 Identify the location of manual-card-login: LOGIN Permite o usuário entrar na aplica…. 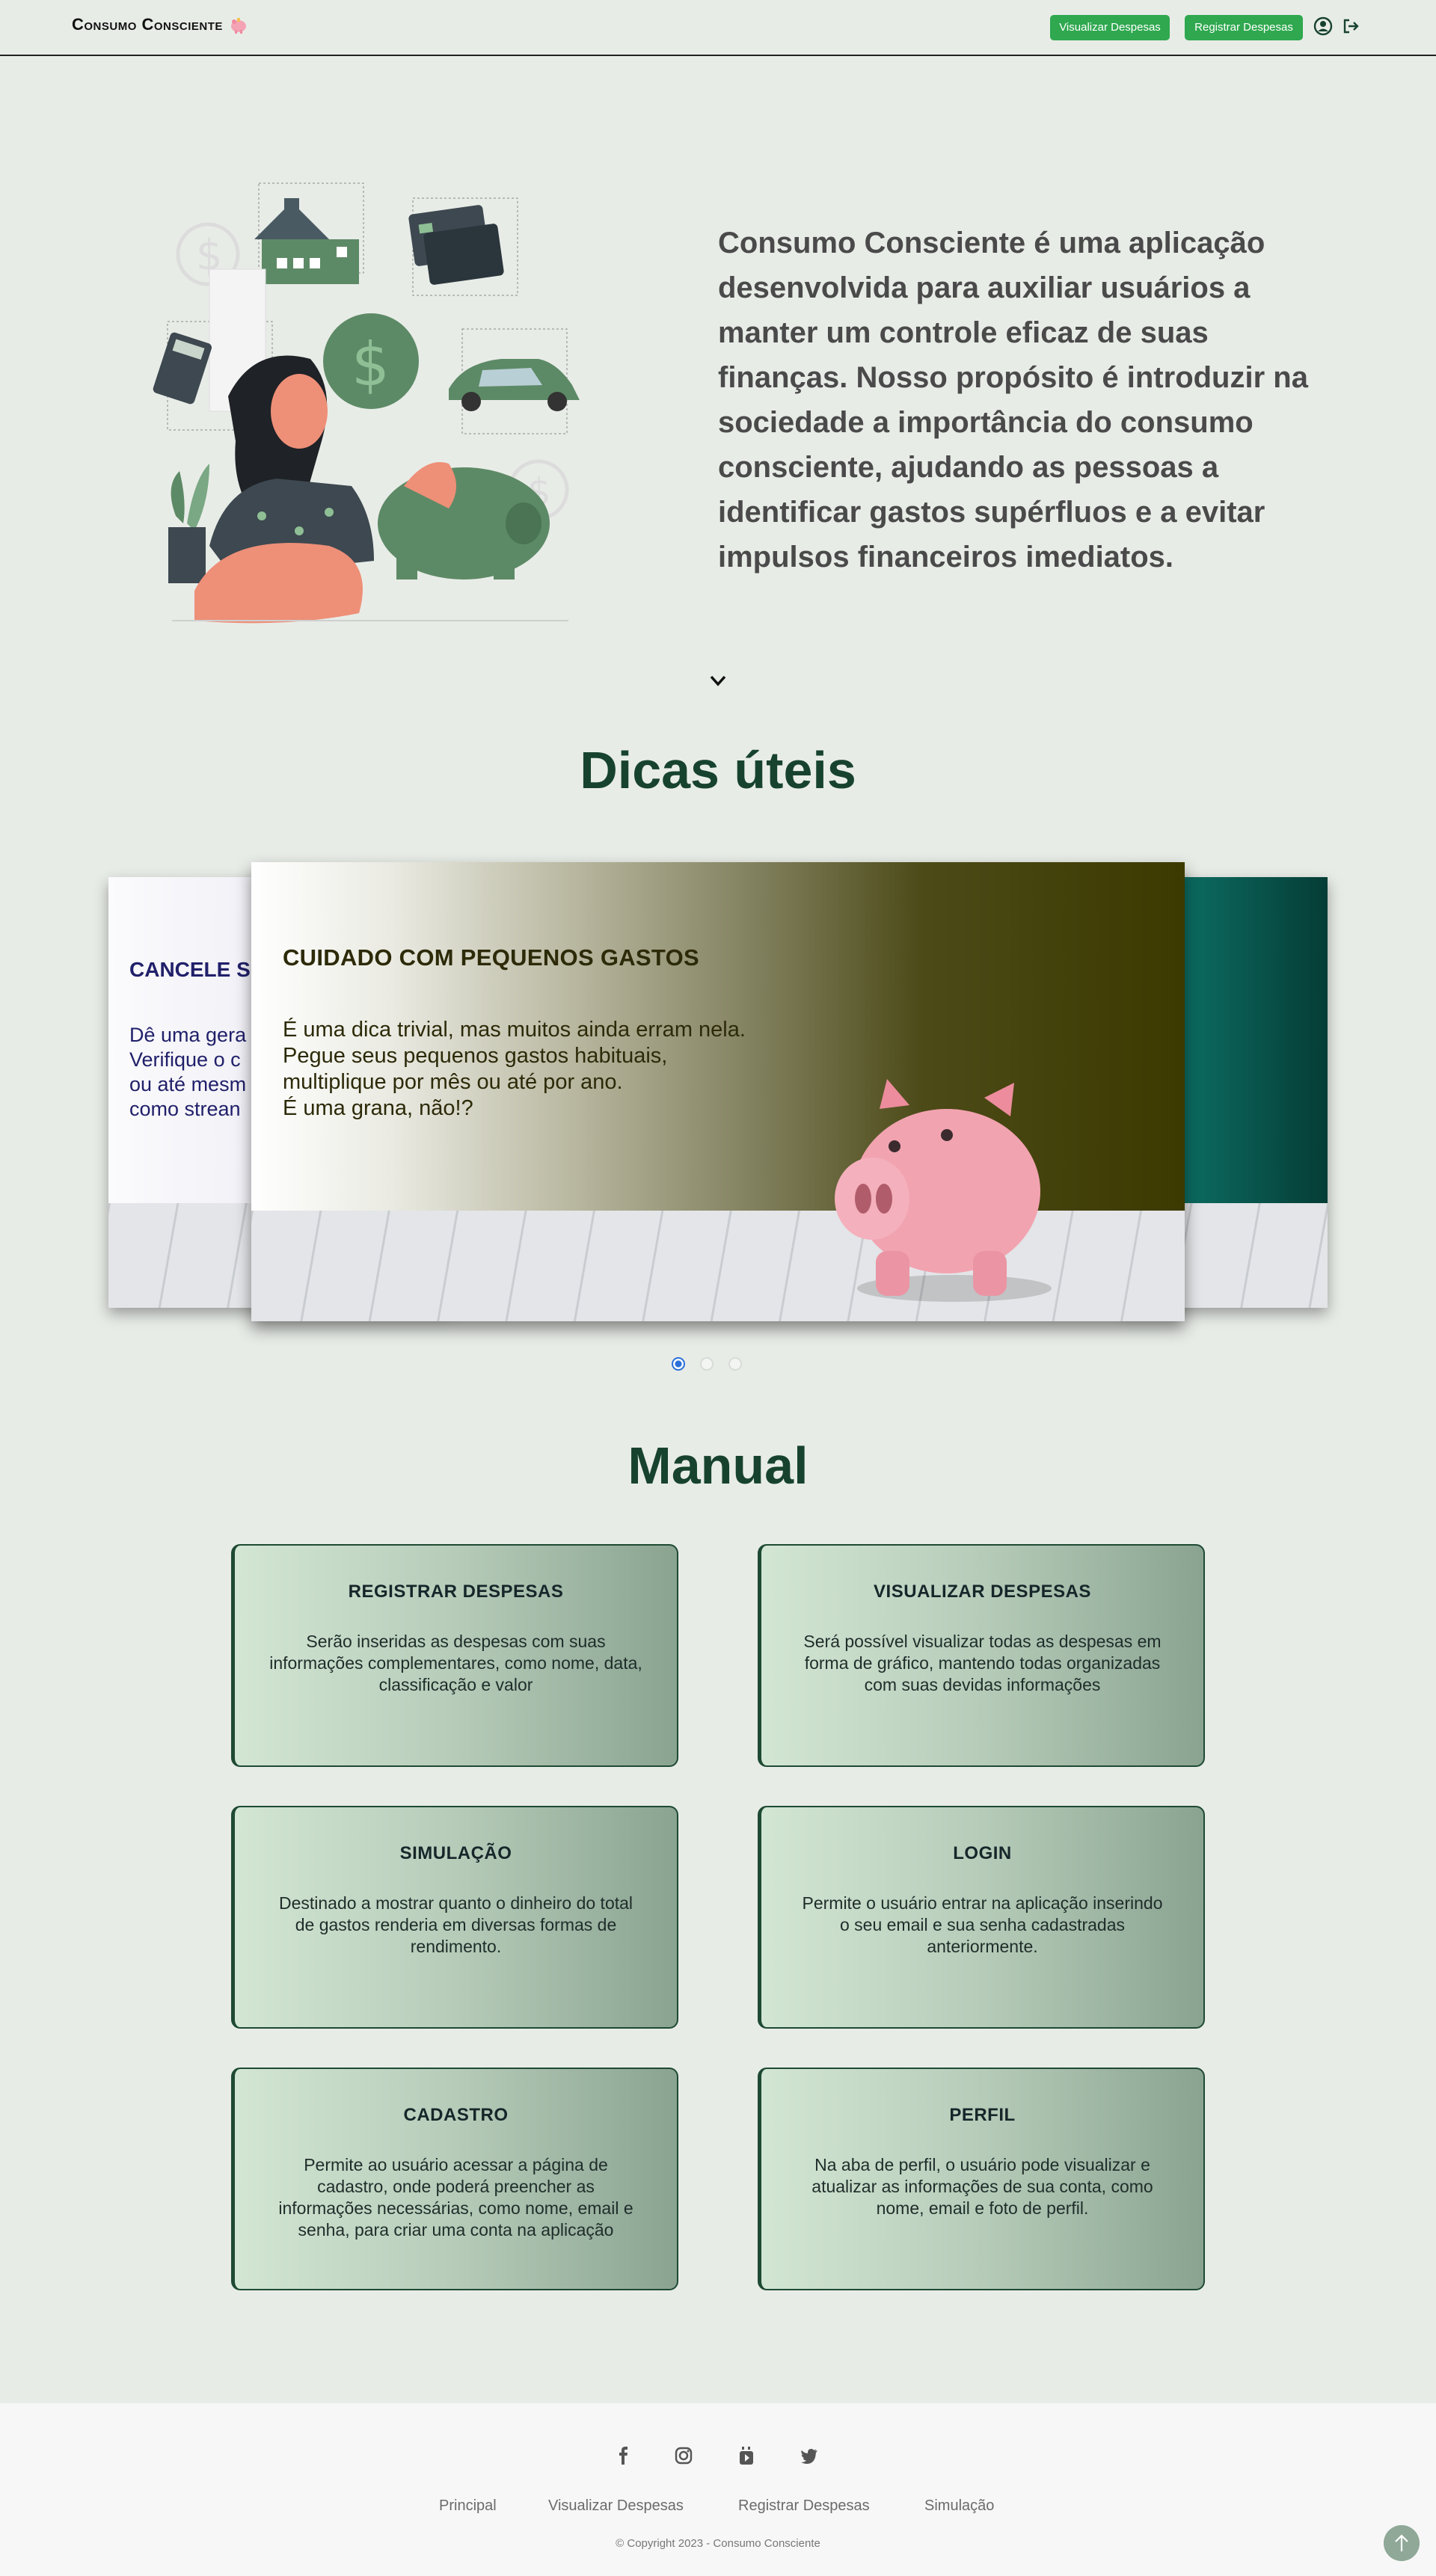
(981, 1917).